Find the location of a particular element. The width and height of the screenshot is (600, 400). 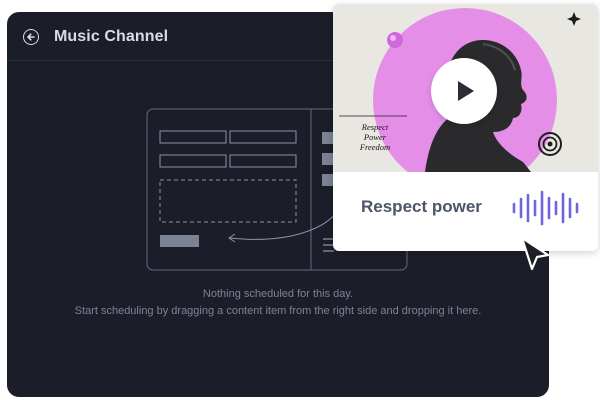

back-button is located at coordinates (31, 37).